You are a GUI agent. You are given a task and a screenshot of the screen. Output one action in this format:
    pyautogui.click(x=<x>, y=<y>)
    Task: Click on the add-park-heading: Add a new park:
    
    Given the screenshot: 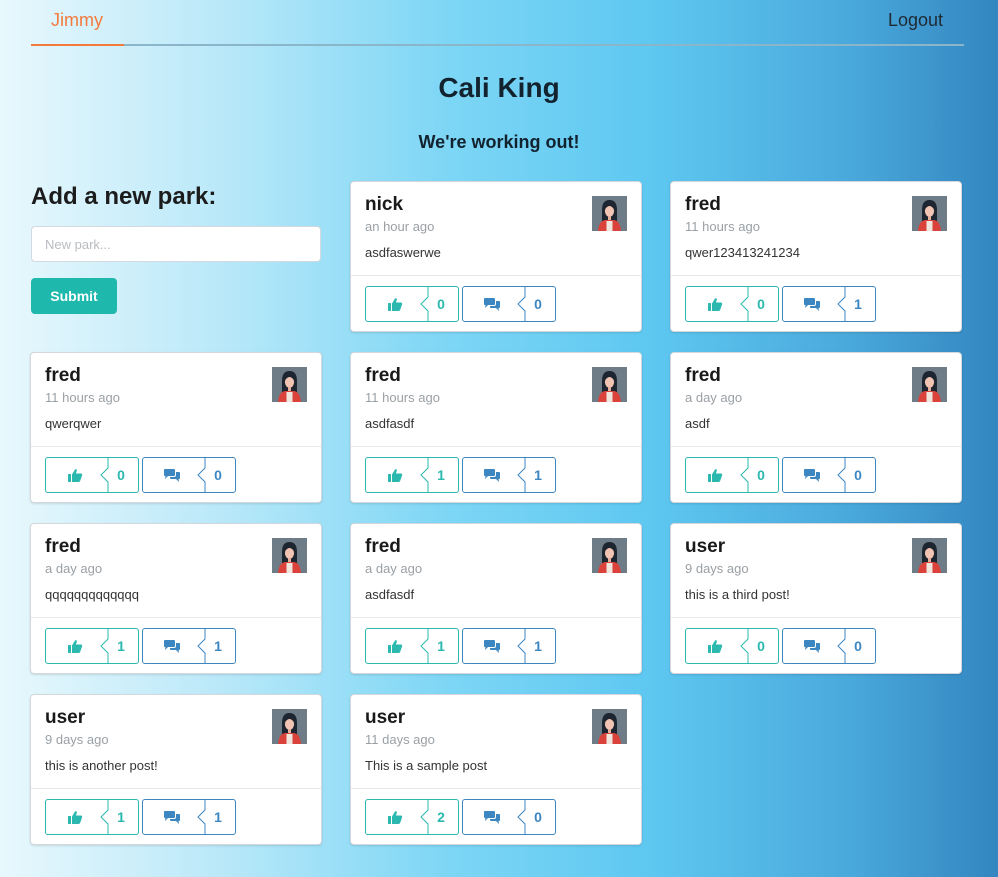 What is the action you would take?
    pyautogui.click(x=124, y=196)
    